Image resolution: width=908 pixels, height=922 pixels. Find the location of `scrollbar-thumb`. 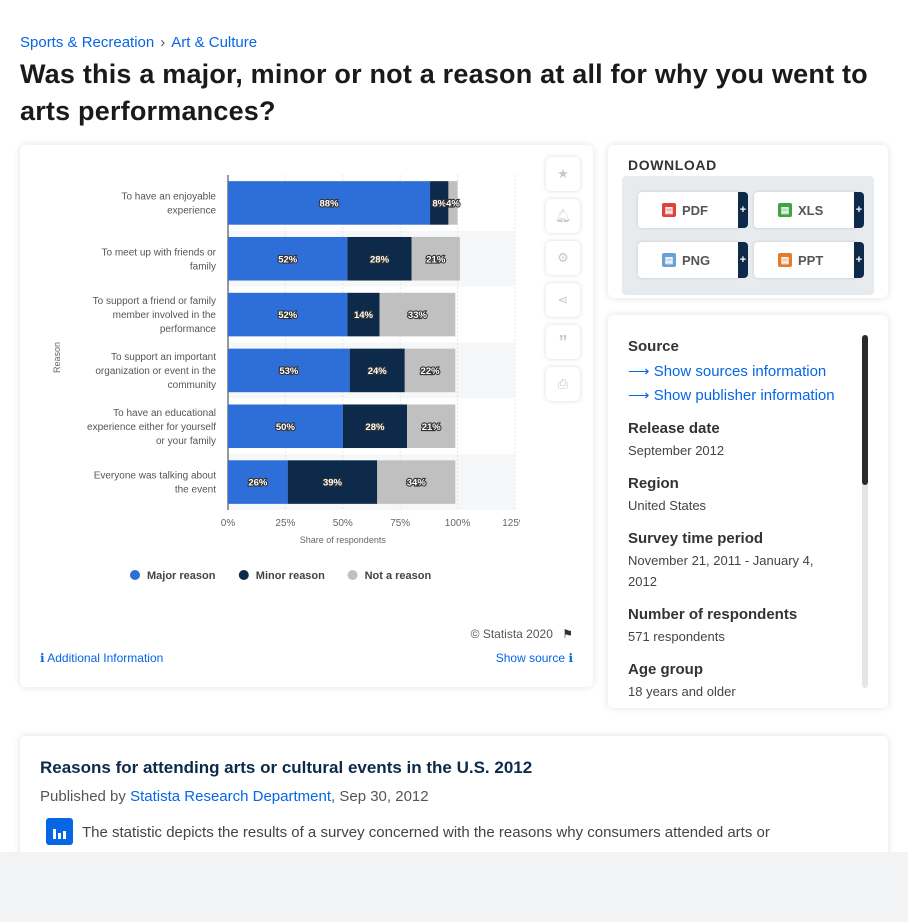

scrollbar-thumb is located at coordinates (865, 410).